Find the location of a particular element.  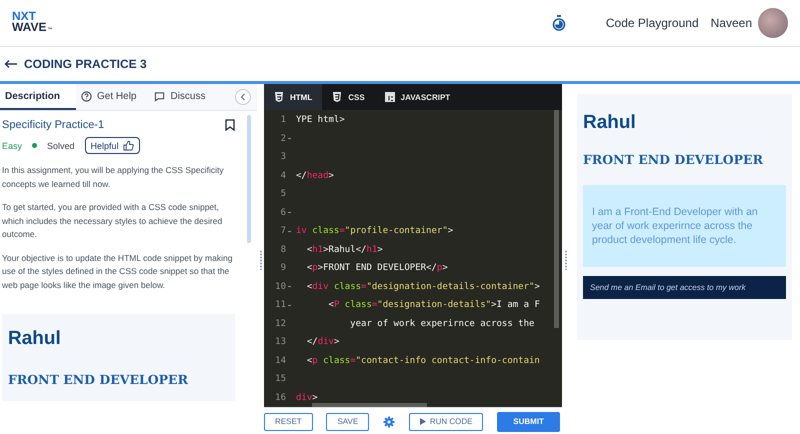

code-line: <P class="designation-details">I am a F is located at coordinates (434, 305).